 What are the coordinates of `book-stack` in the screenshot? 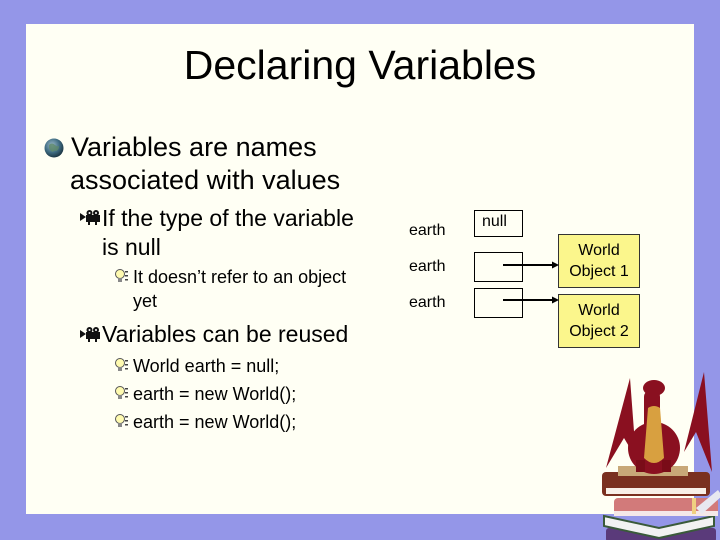 It's located at (661, 503).